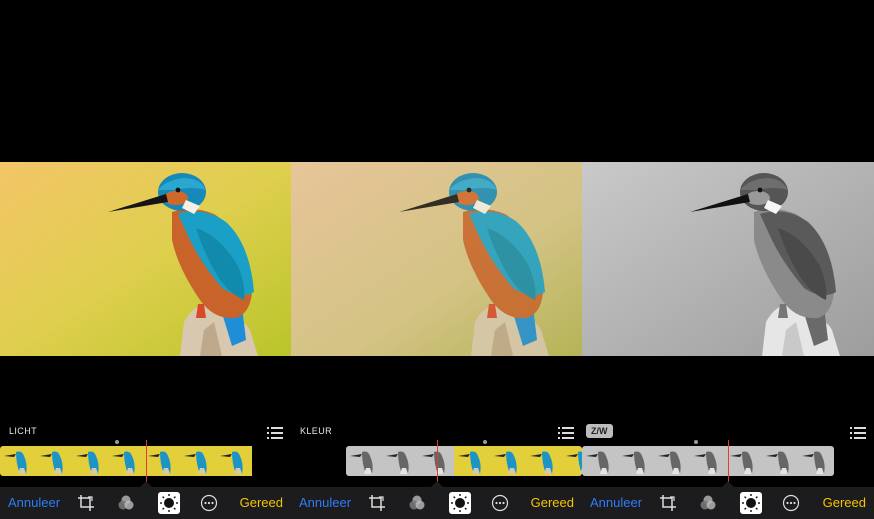 The height and width of the screenshot is (519, 874). What do you see at coordinates (599, 431) in the screenshot?
I see `section-title-badge: Z/W` at bounding box center [599, 431].